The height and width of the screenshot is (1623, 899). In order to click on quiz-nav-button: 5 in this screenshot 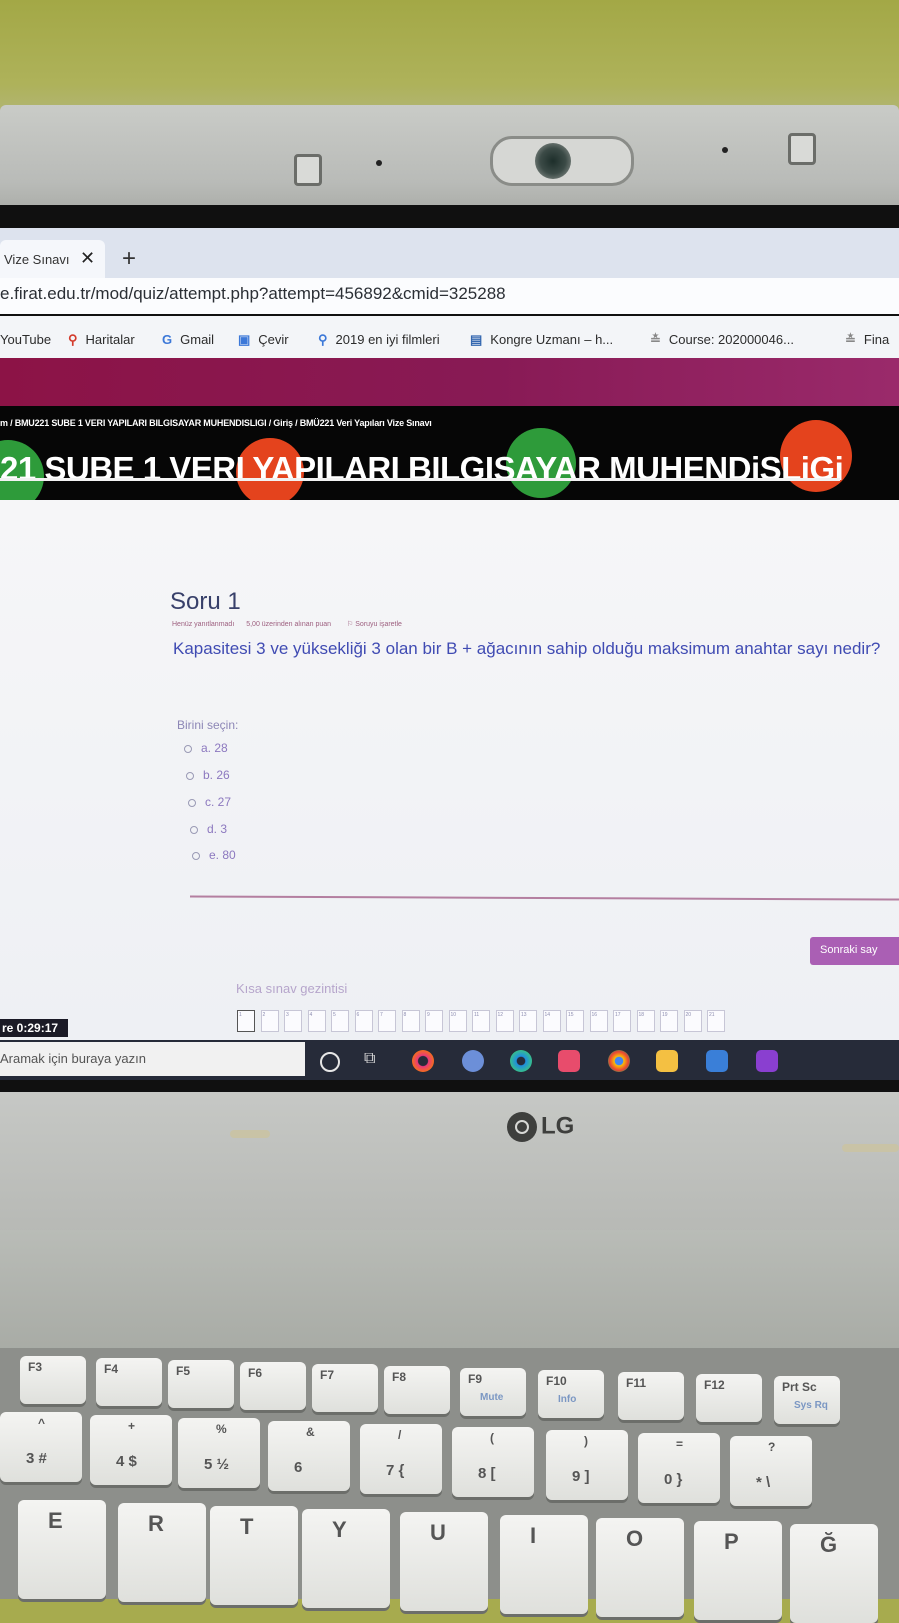, I will do `click(340, 1021)`.